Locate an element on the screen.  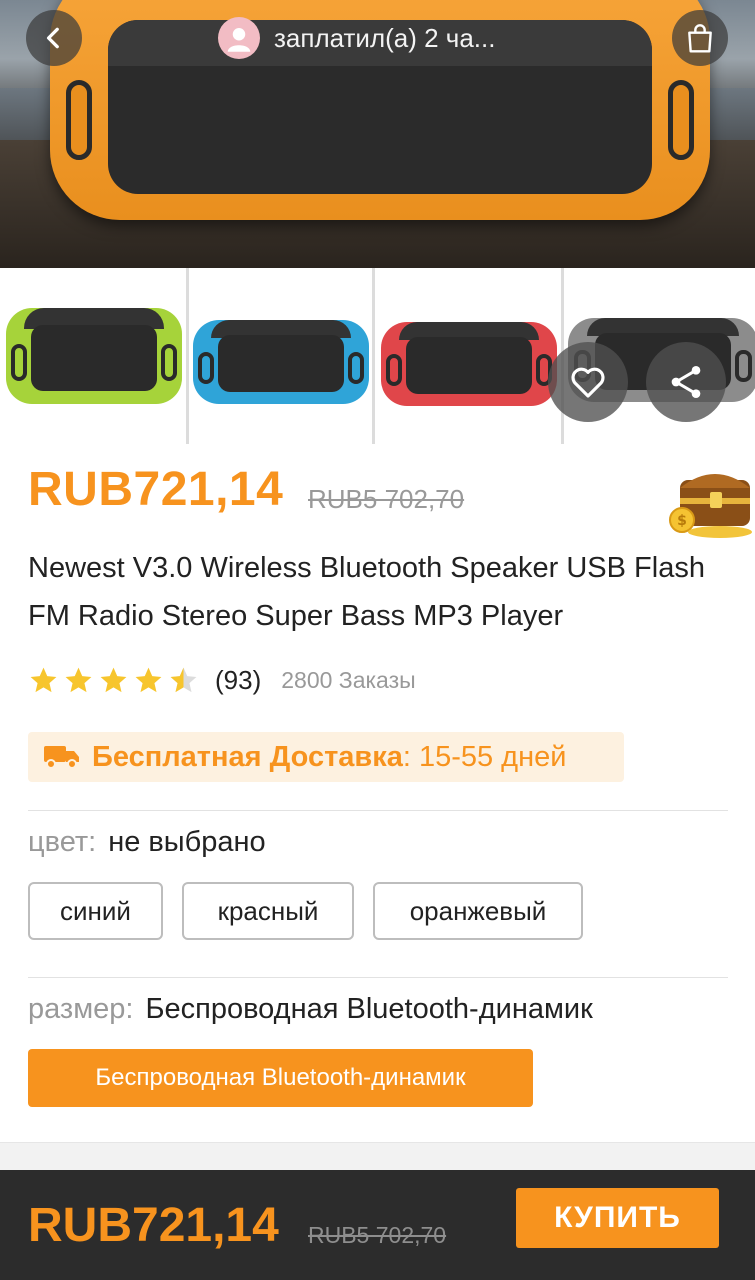
color-option-row: цвет: не выбрано is located at coordinates (147, 842).